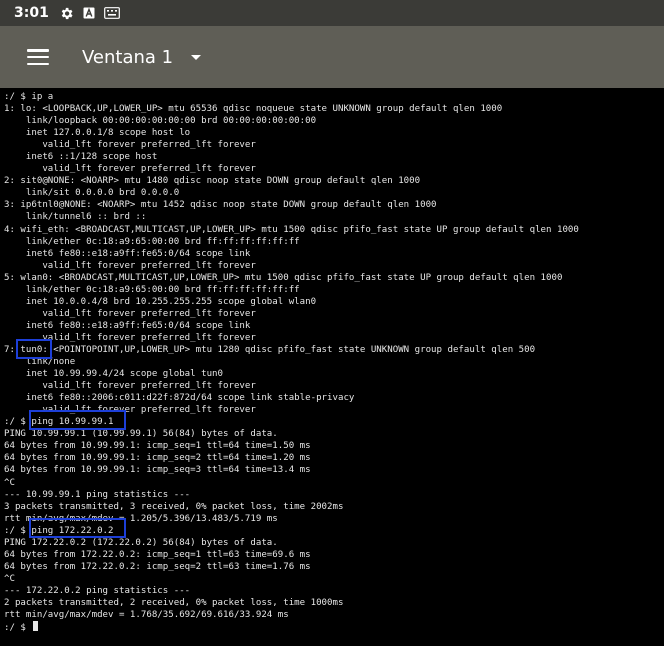  What do you see at coordinates (97, 590) in the screenshot?
I see `terminal-line: --- 172.22.0.2 ping statistics ---` at bounding box center [97, 590].